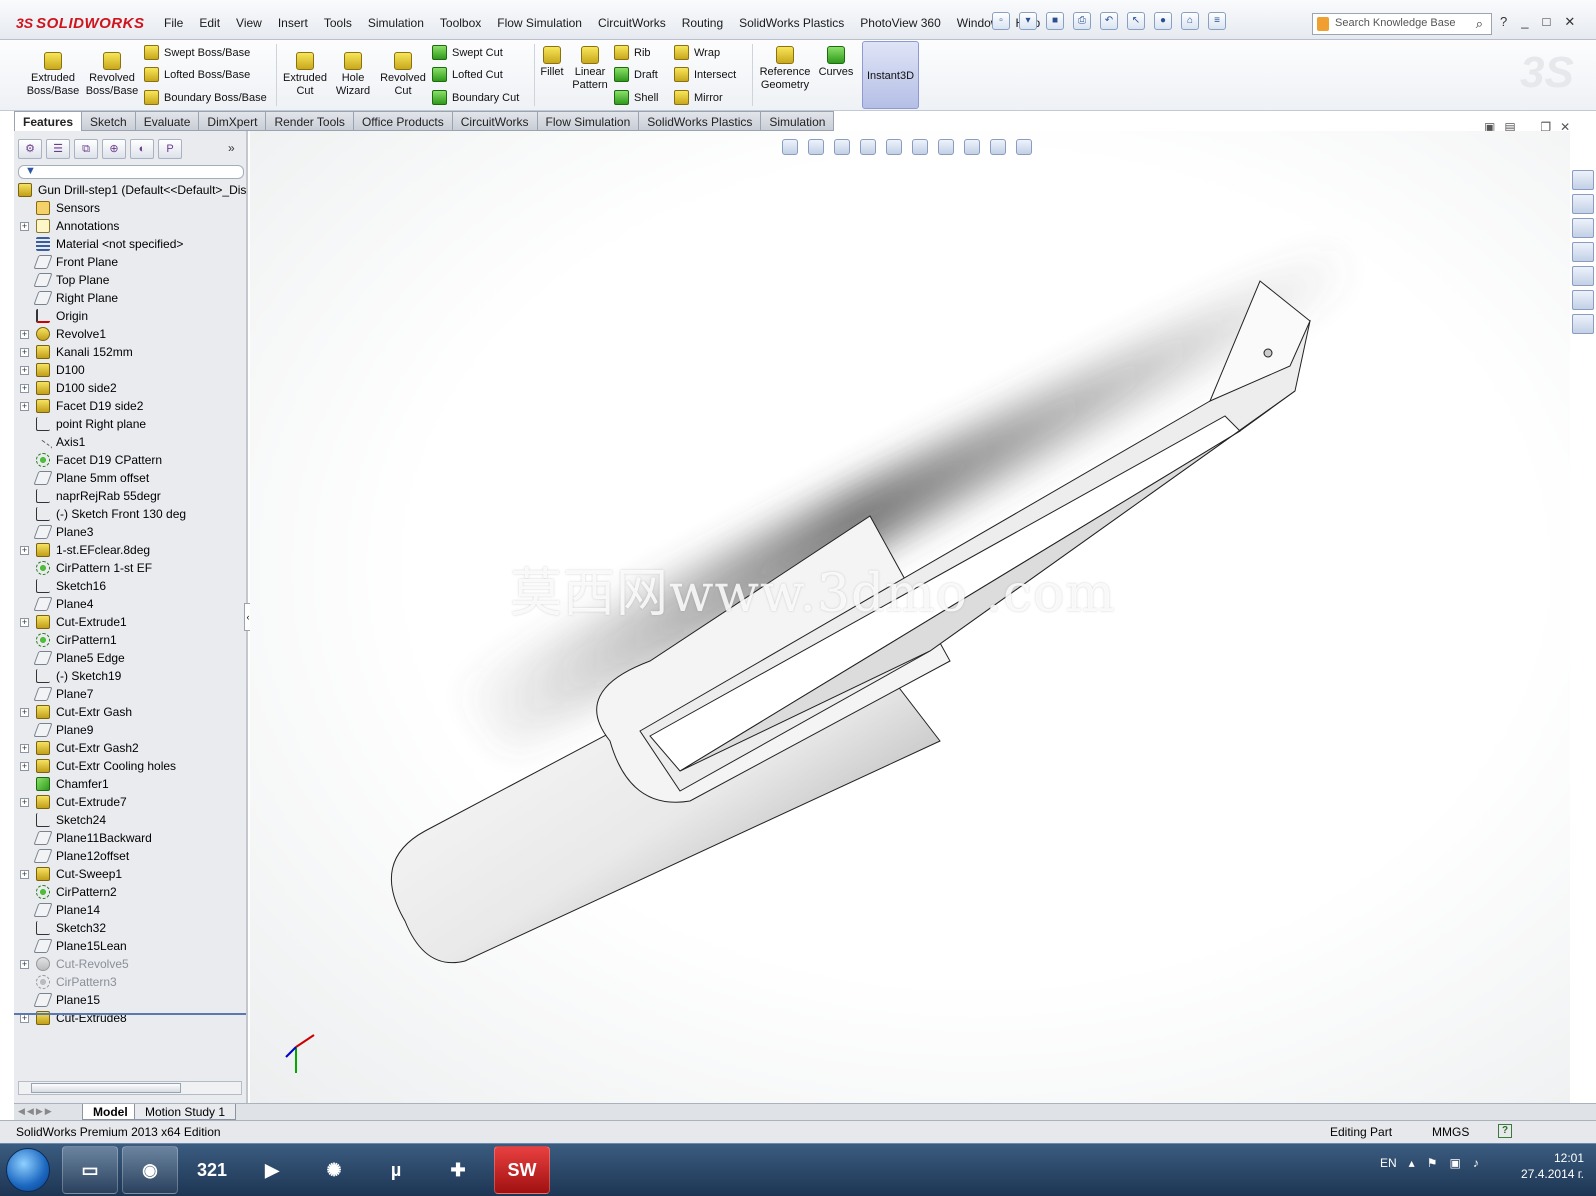 Image resolution: width=1596 pixels, height=1196 pixels. I want to click on explorer-taskbar-icon: ▭, so click(90, 1170).